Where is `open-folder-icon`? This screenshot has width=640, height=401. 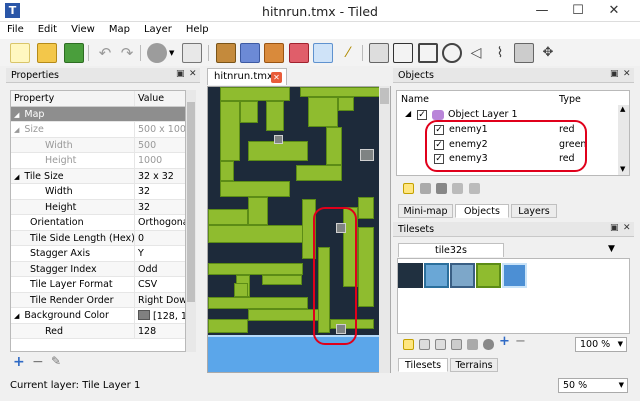 open-folder-icon is located at coordinates (47, 53).